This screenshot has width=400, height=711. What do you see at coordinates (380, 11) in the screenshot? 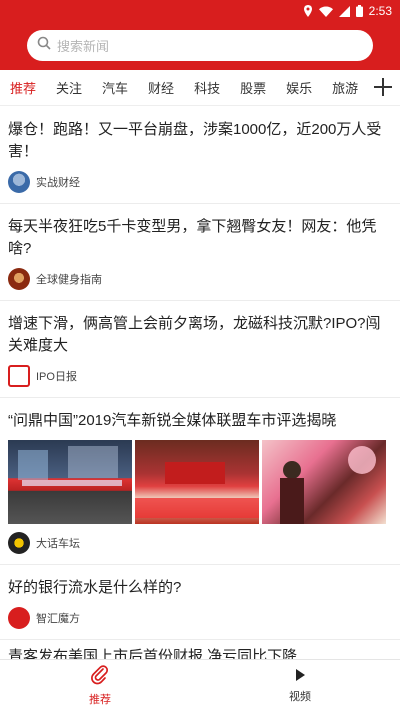
I see `clock-text: 2:53` at bounding box center [380, 11].